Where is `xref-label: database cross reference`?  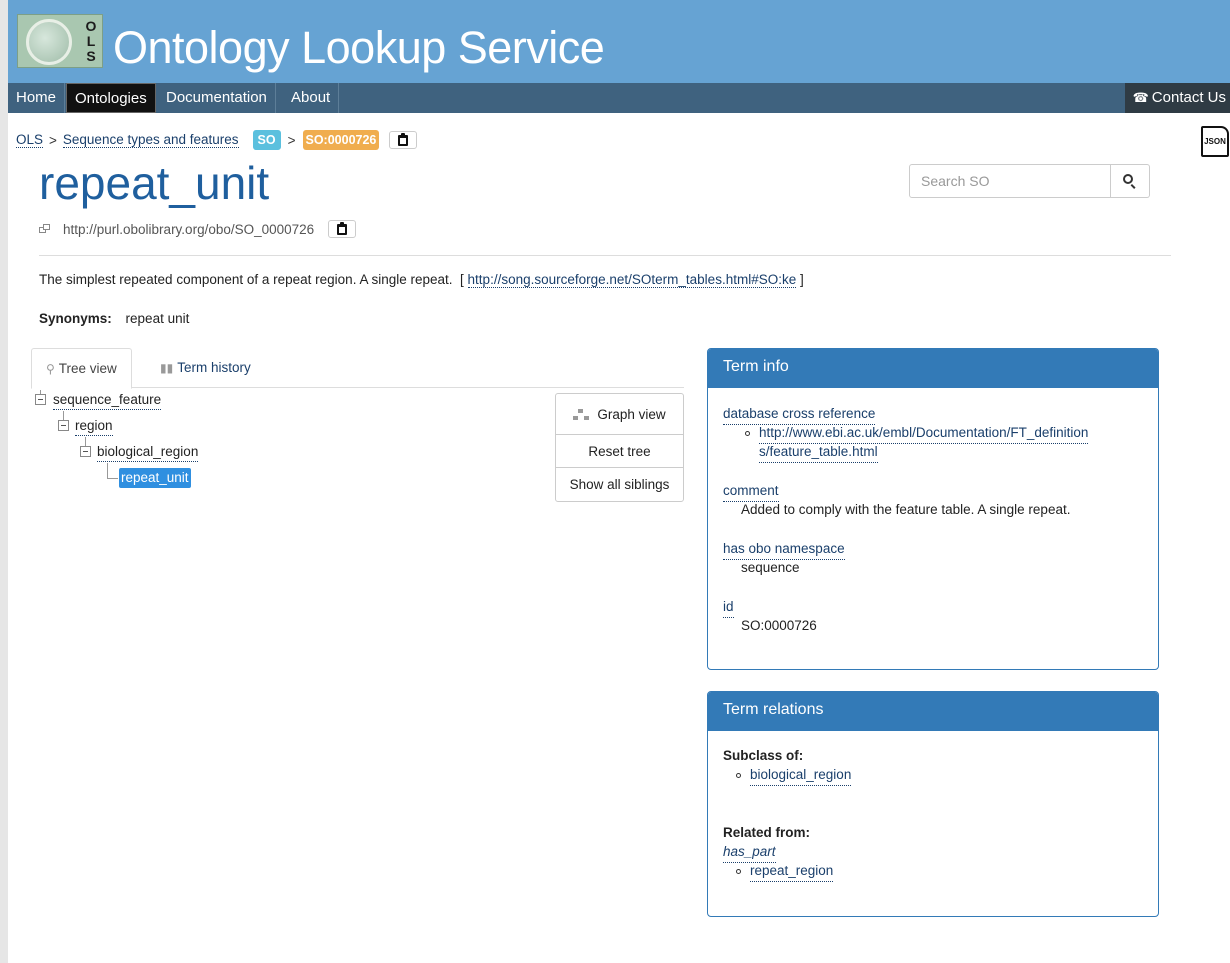
xref-label: database cross reference is located at coordinates (799, 414).